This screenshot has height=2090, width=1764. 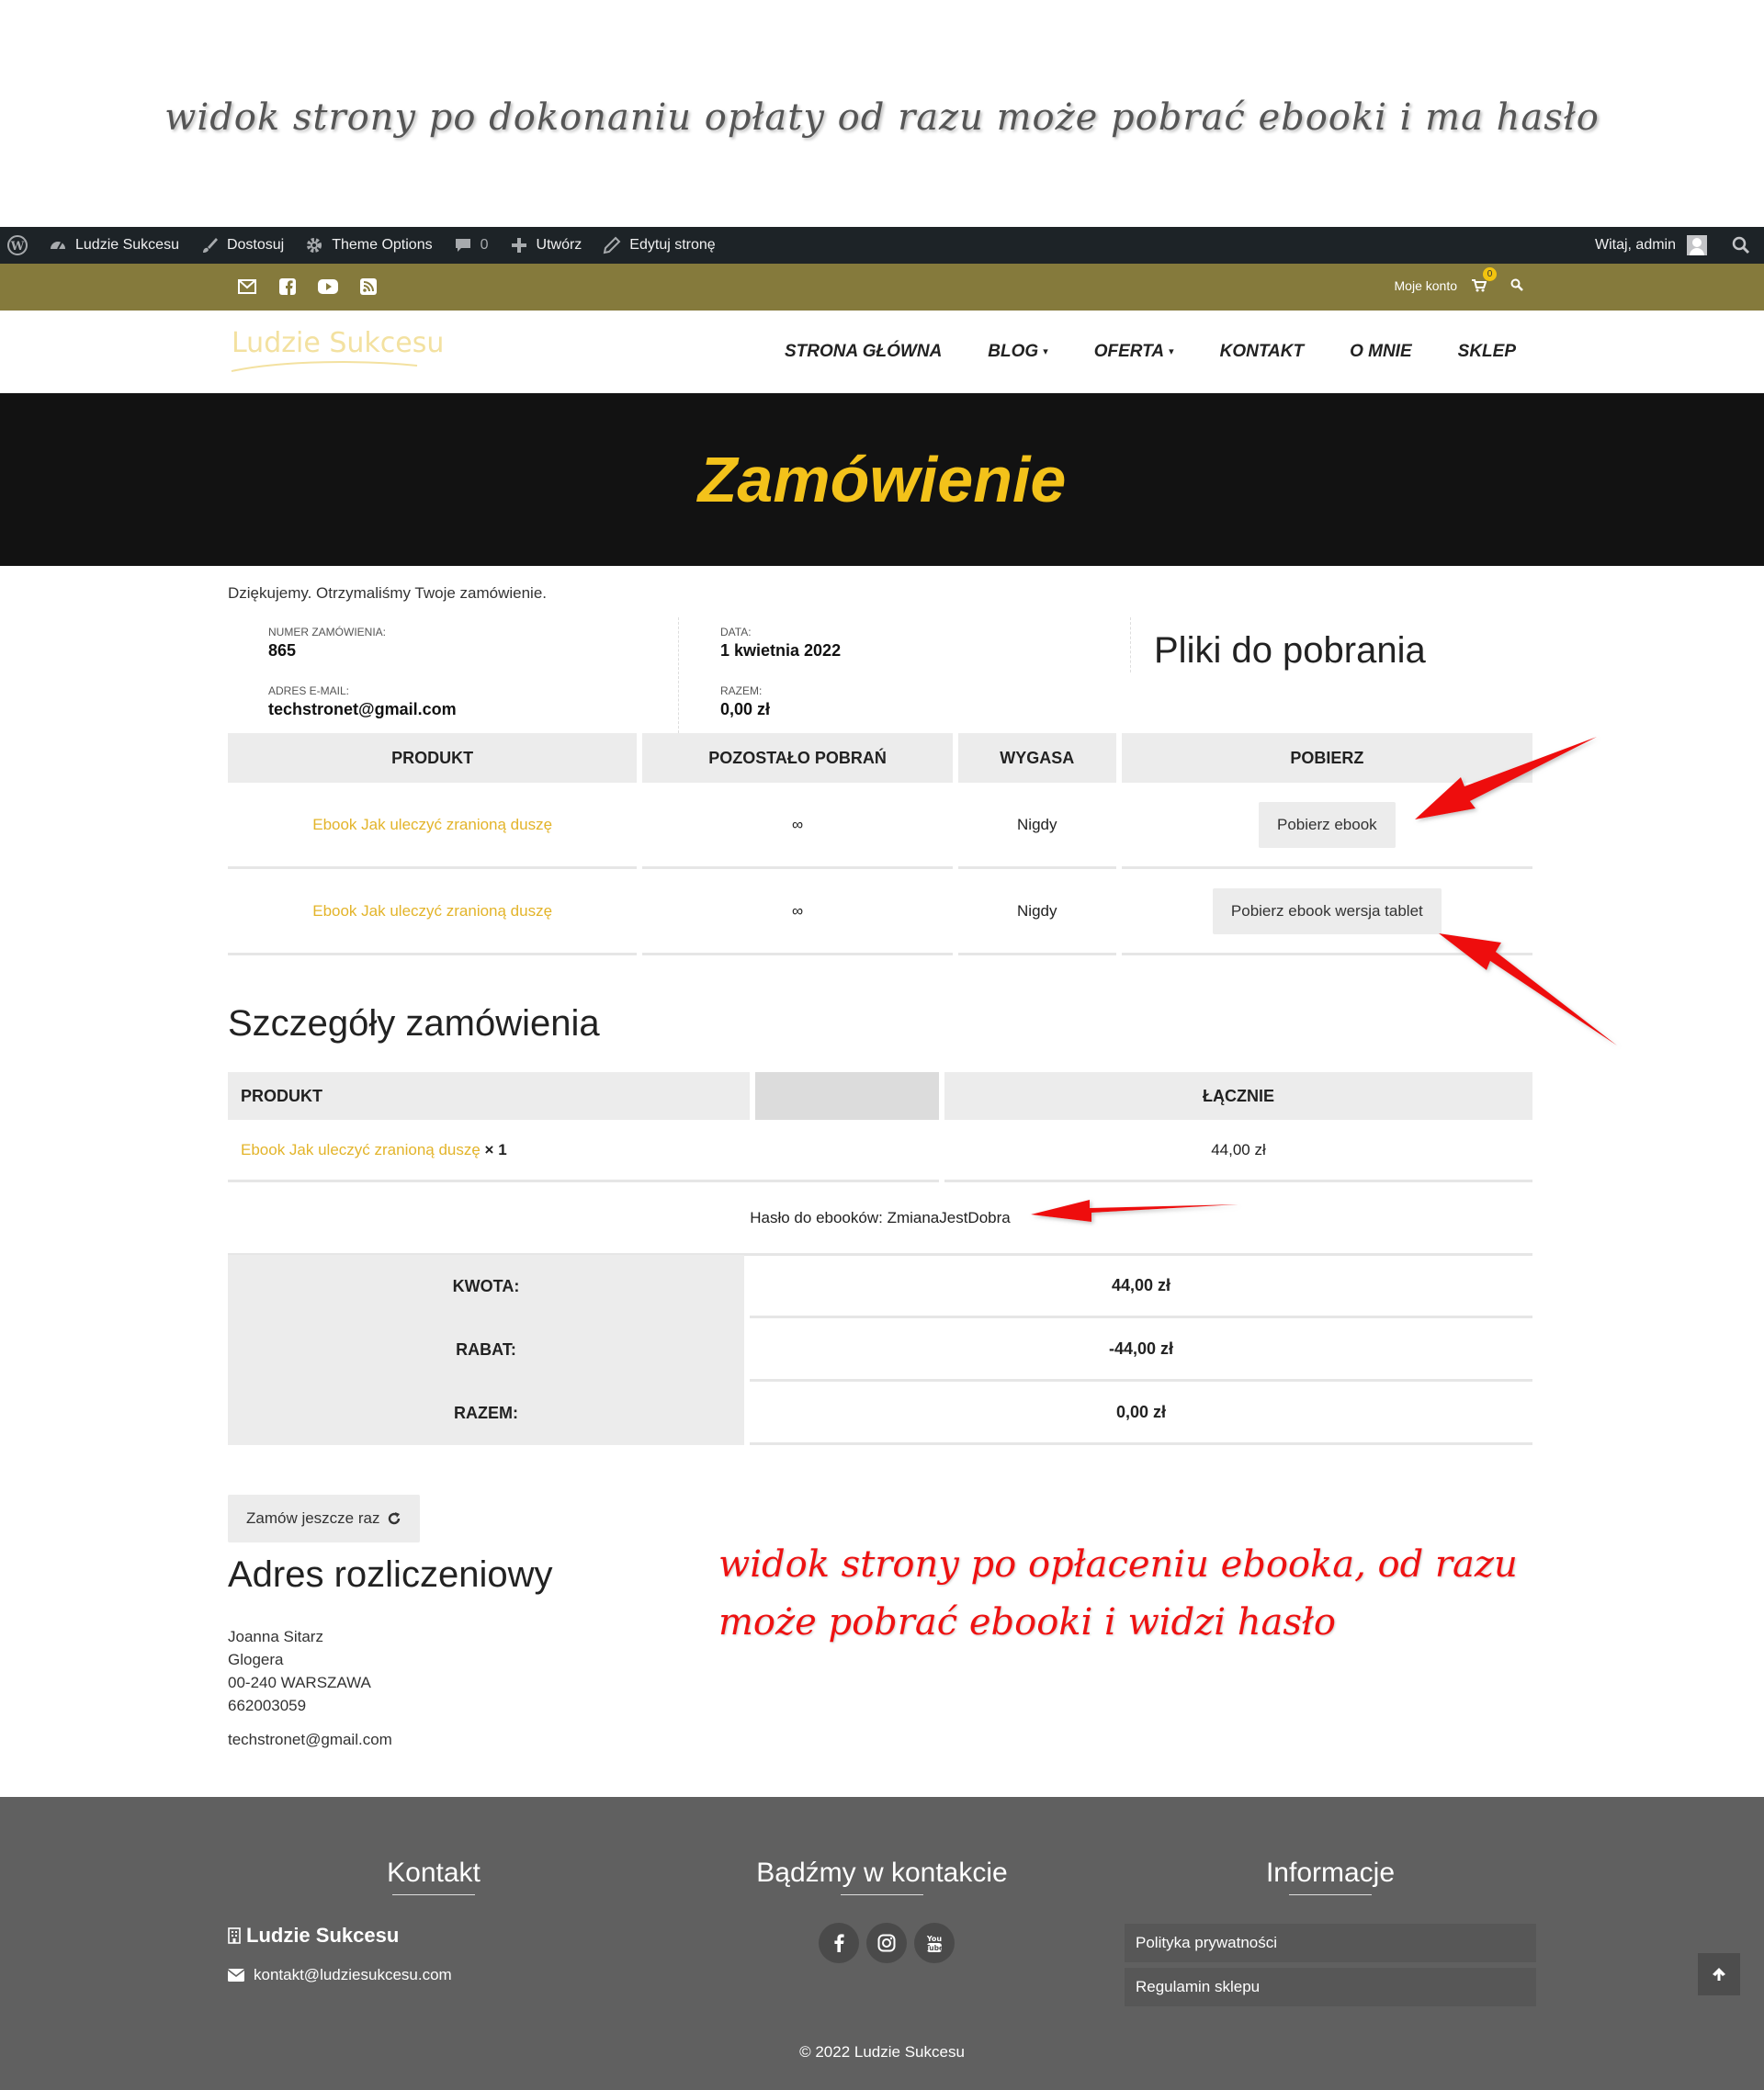 I want to click on footer-contact-heading: Kontakt, so click(x=433, y=1876).